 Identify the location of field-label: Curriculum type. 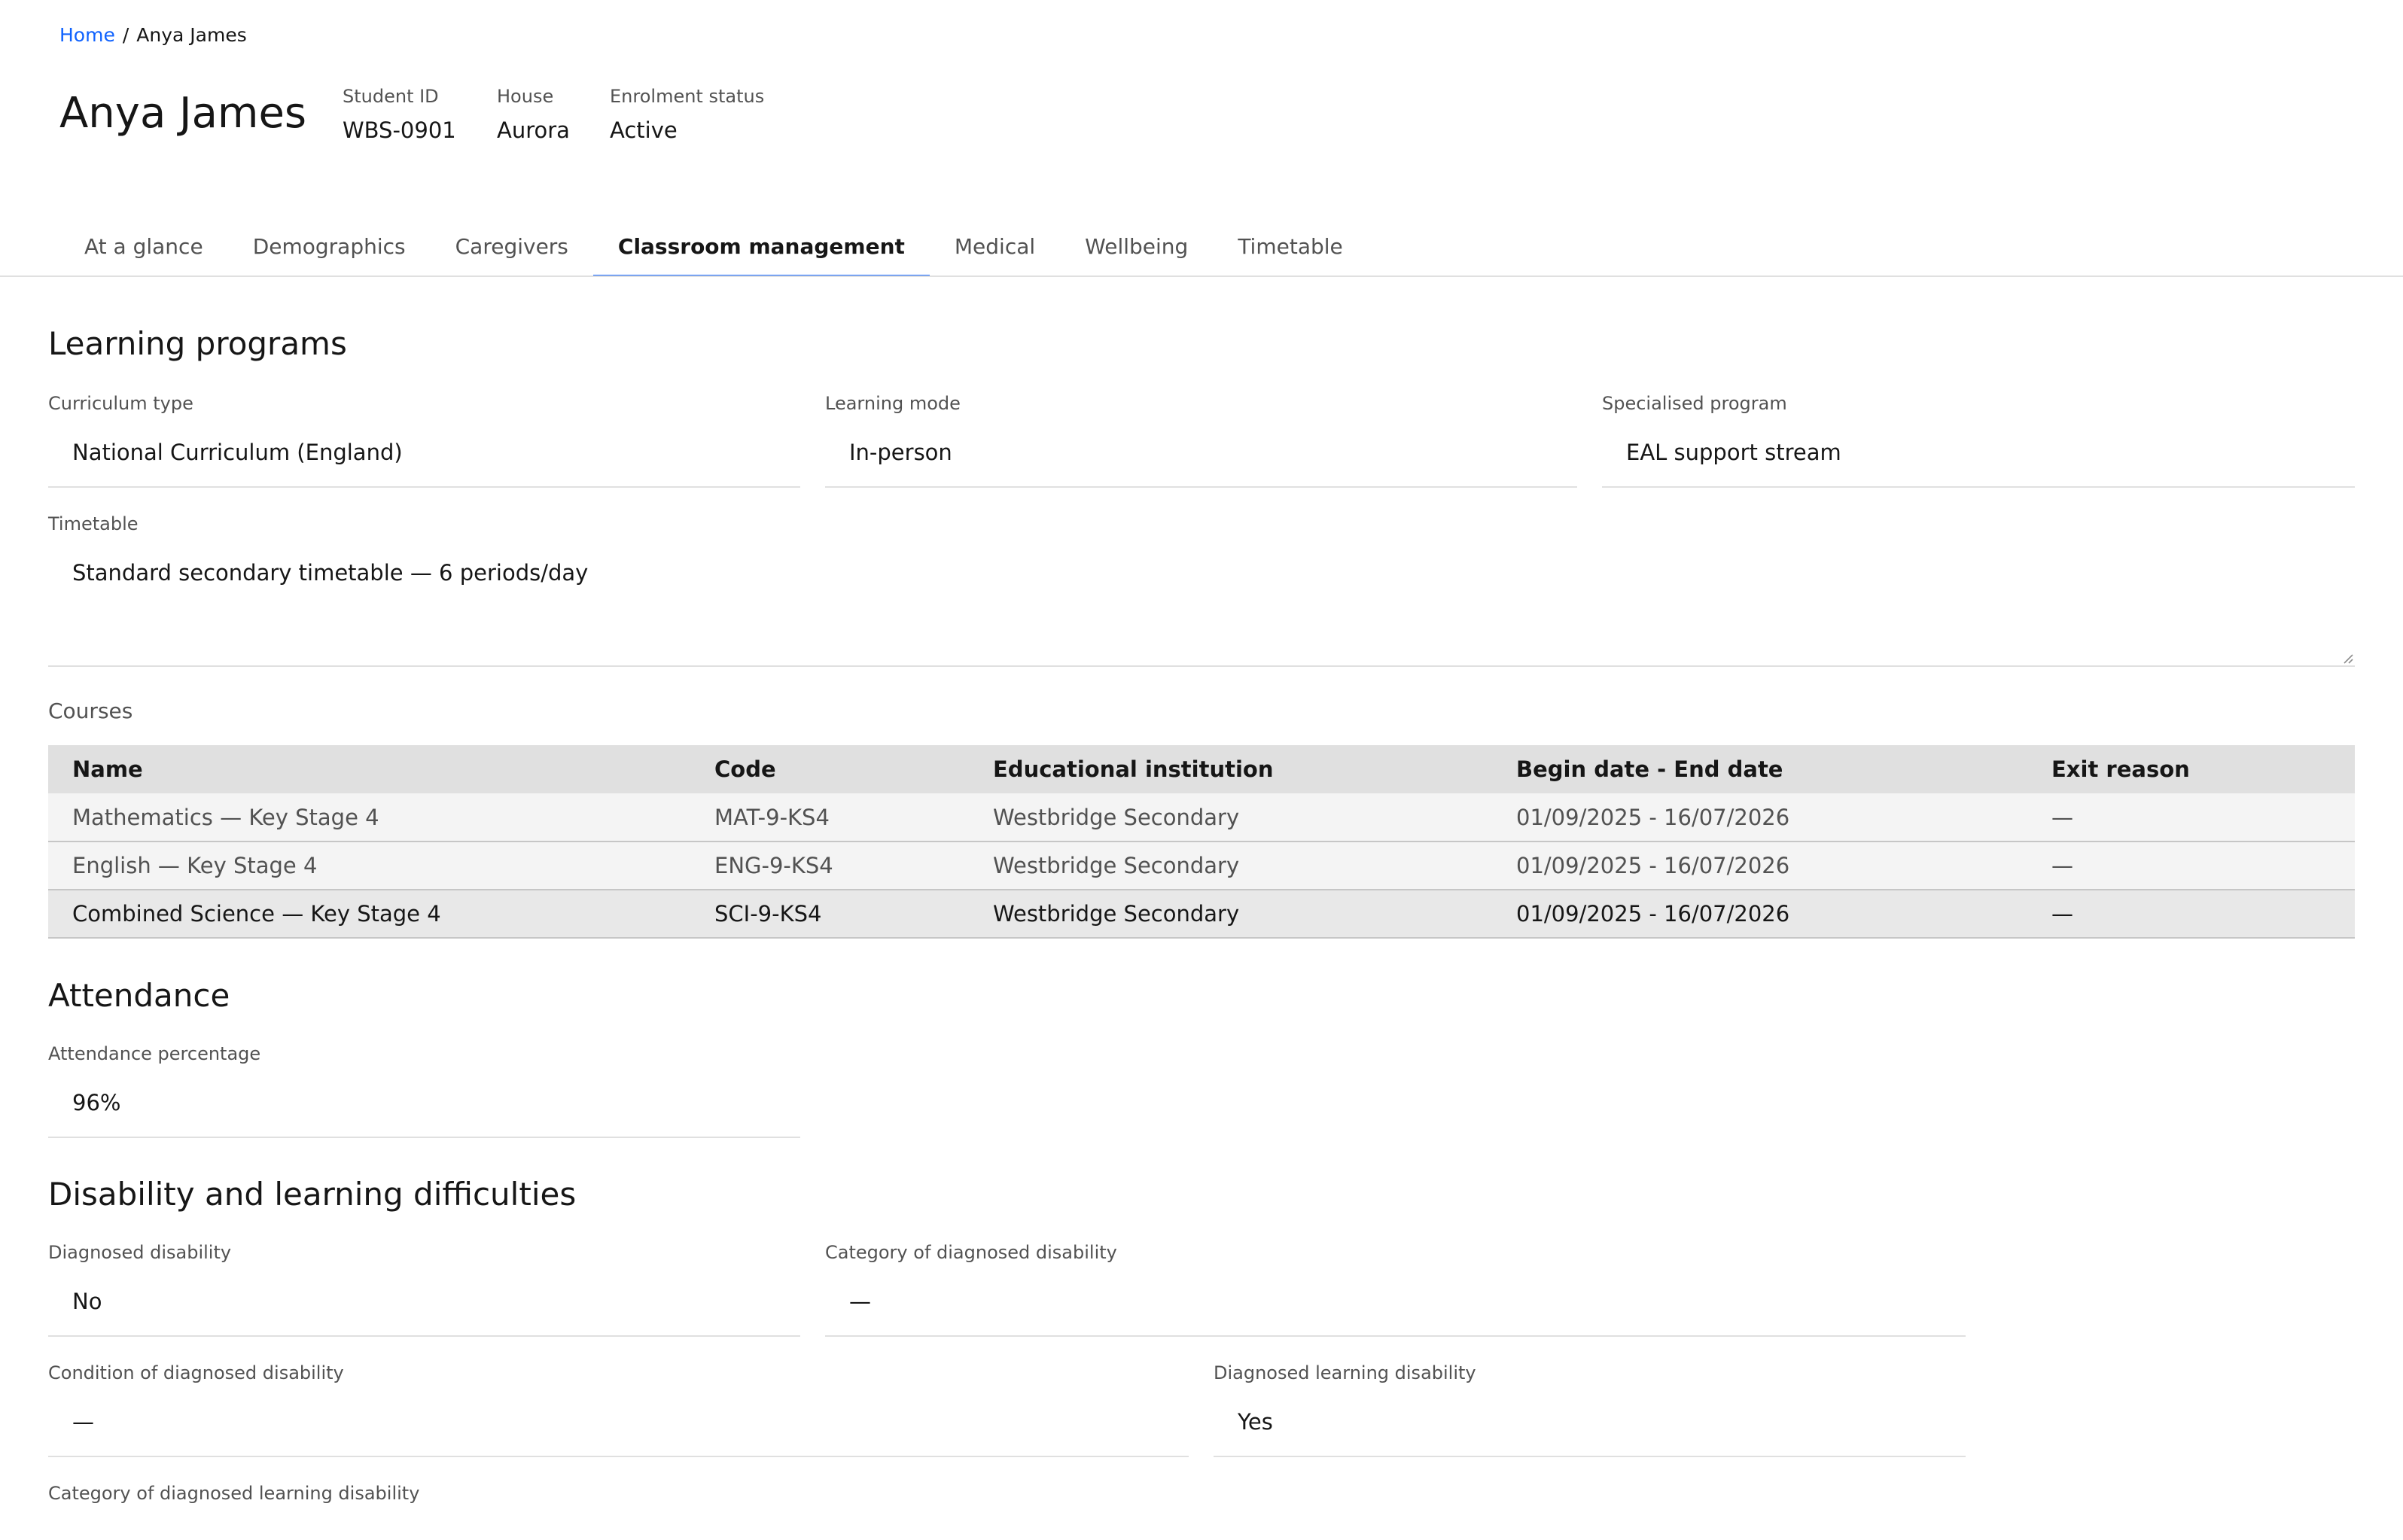
(120, 403).